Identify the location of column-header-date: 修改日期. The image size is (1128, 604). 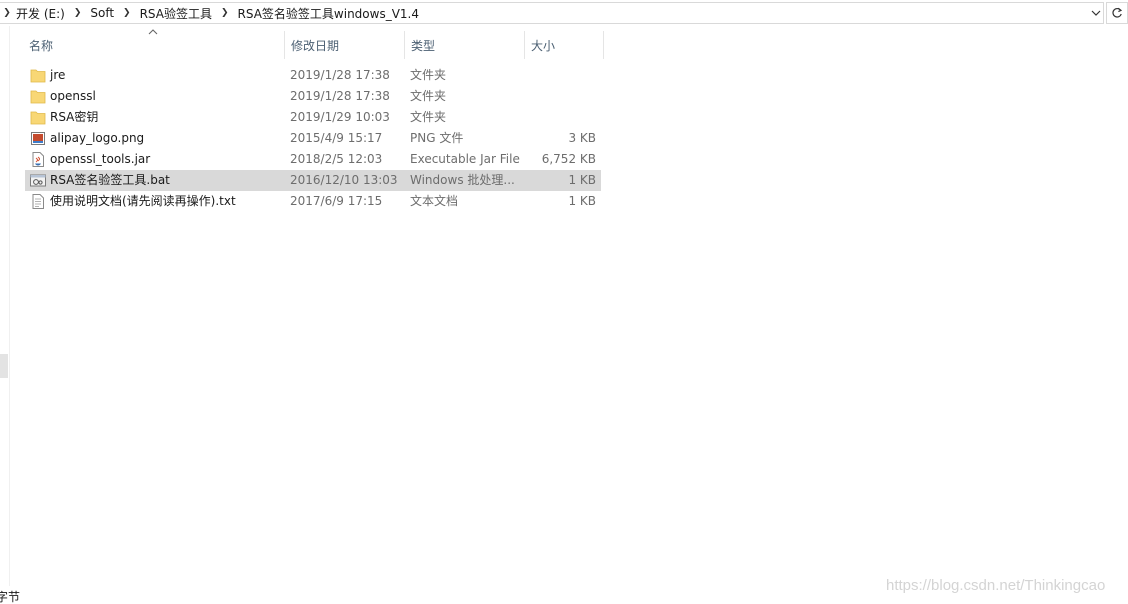
(344, 45).